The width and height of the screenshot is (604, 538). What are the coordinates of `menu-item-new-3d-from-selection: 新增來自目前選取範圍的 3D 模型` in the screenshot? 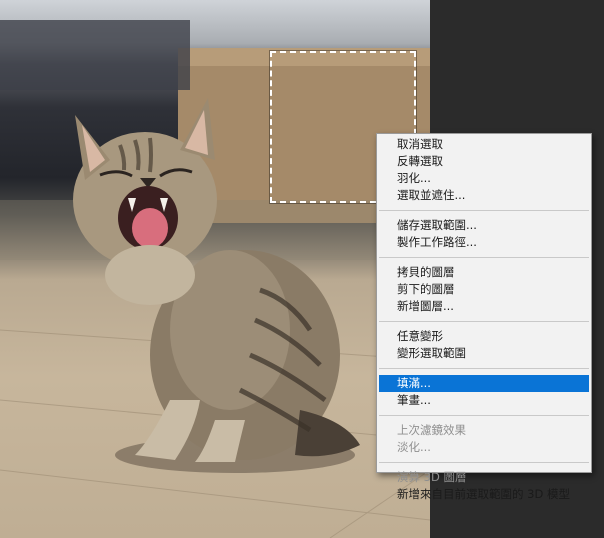 It's located at (484, 494).